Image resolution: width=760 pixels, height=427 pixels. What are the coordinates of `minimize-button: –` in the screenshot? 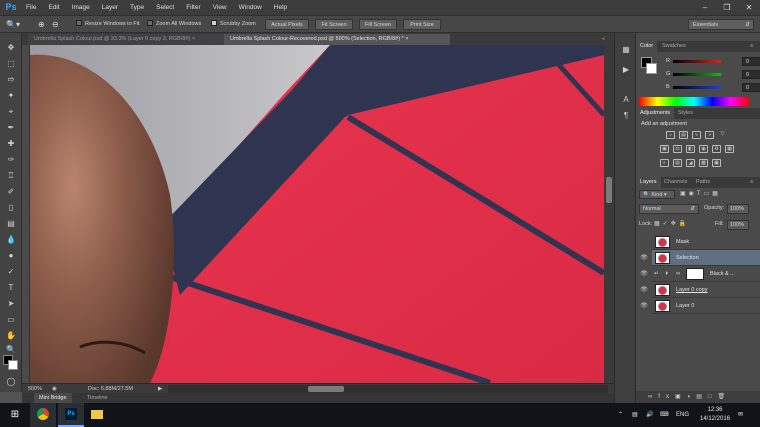 It's located at (705, 7).